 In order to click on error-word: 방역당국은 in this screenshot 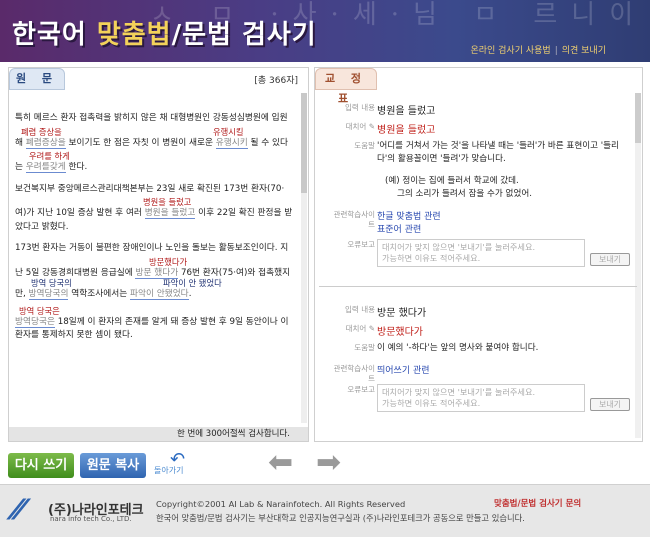, I will do `click(35, 322)`.